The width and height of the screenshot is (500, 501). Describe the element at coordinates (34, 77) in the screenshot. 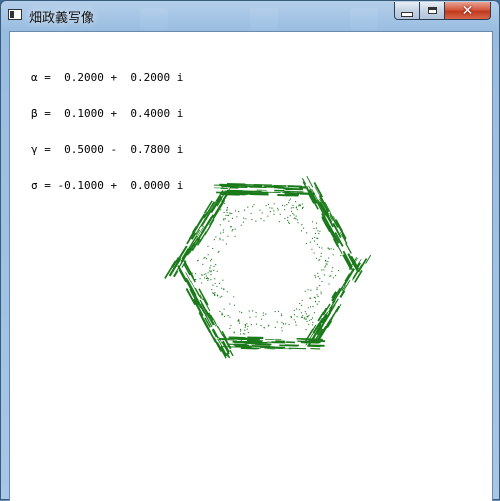

I see `param-symbol: α` at that location.